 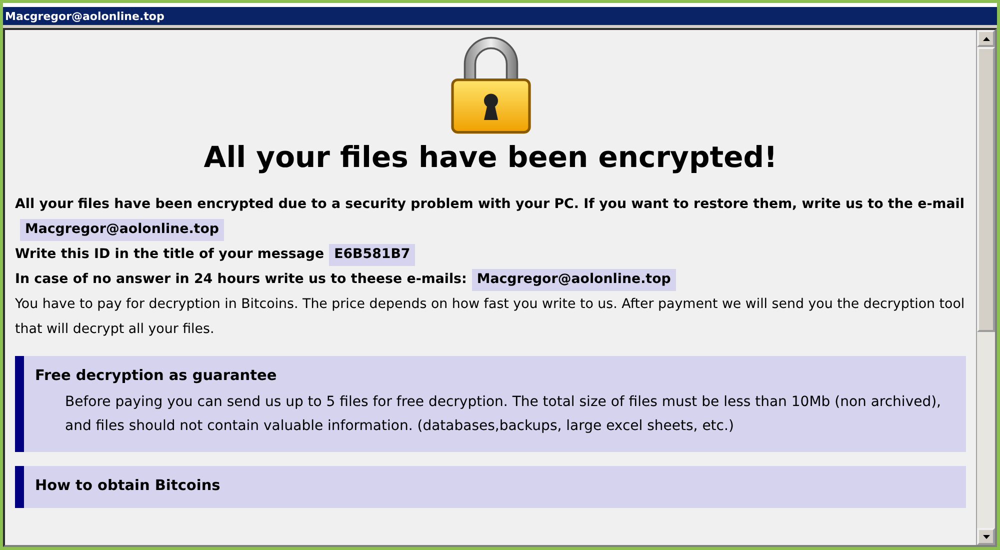 I want to click on section-text: Before paying you can send us up to 5 files for free decryption. The total size of files must be less than 10Mb (non archived), and files should not contain valuable information. (databases,backups, large excel sheets, etc.), so click(x=503, y=414).